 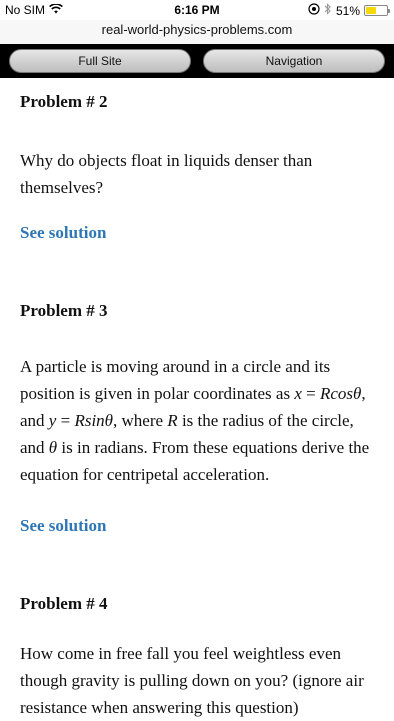 I want to click on problem-2-title: Problem # 2, so click(x=64, y=101).